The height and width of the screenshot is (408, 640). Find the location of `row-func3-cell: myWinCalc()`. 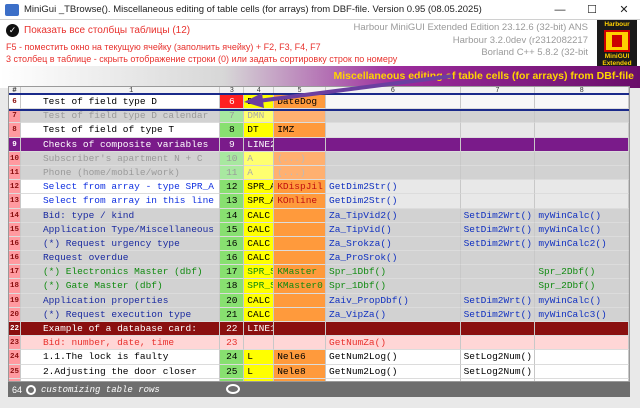

row-func3-cell: myWinCalc() is located at coordinates (582, 229).